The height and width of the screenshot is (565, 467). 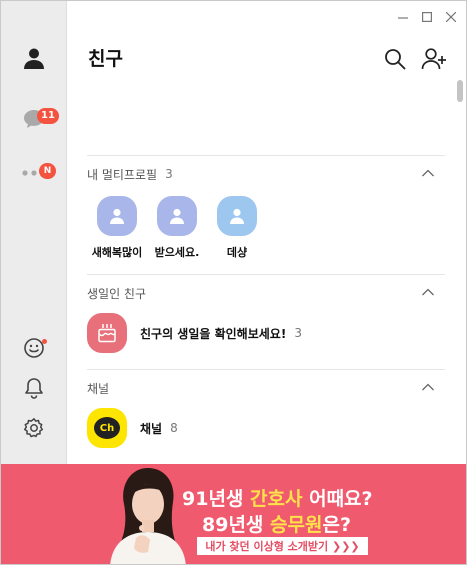 I want to click on ad-headline-1: 91년생 간호사 어때요?, so click(x=277, y=499).